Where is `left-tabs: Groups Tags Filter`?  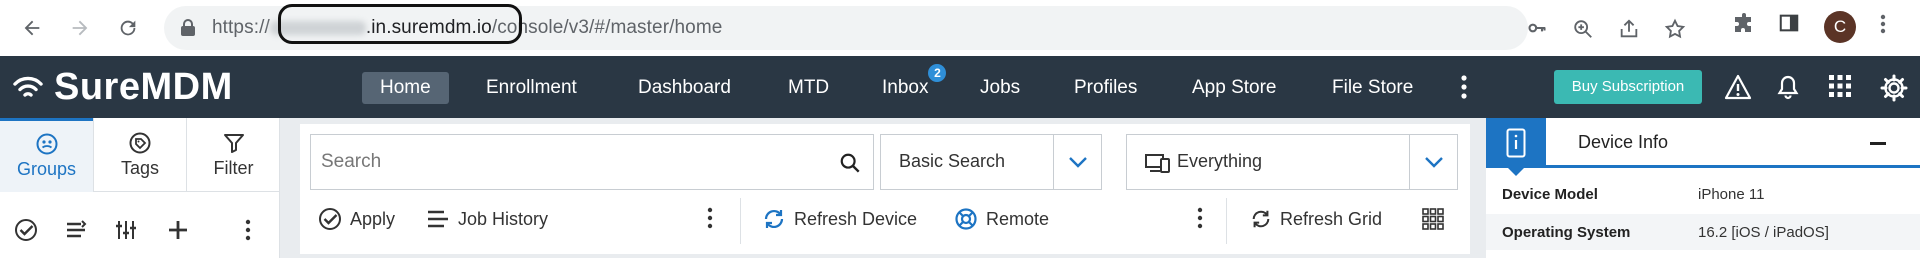 left-tabs: Groups Tags Filter is located at coordinates (140, 155).